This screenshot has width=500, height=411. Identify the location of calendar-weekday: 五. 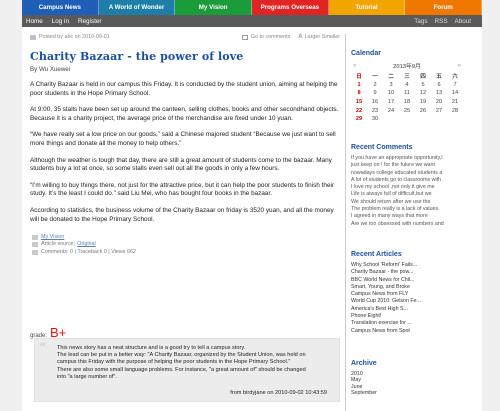
(439, 77).